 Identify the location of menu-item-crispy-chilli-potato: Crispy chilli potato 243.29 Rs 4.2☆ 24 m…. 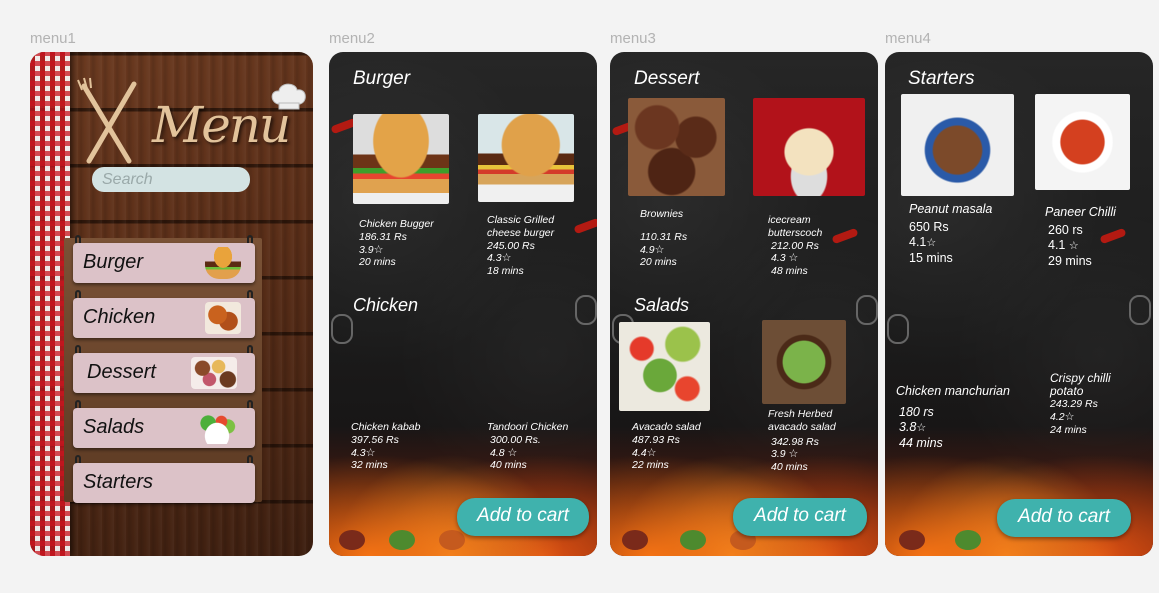
(1090, 404).